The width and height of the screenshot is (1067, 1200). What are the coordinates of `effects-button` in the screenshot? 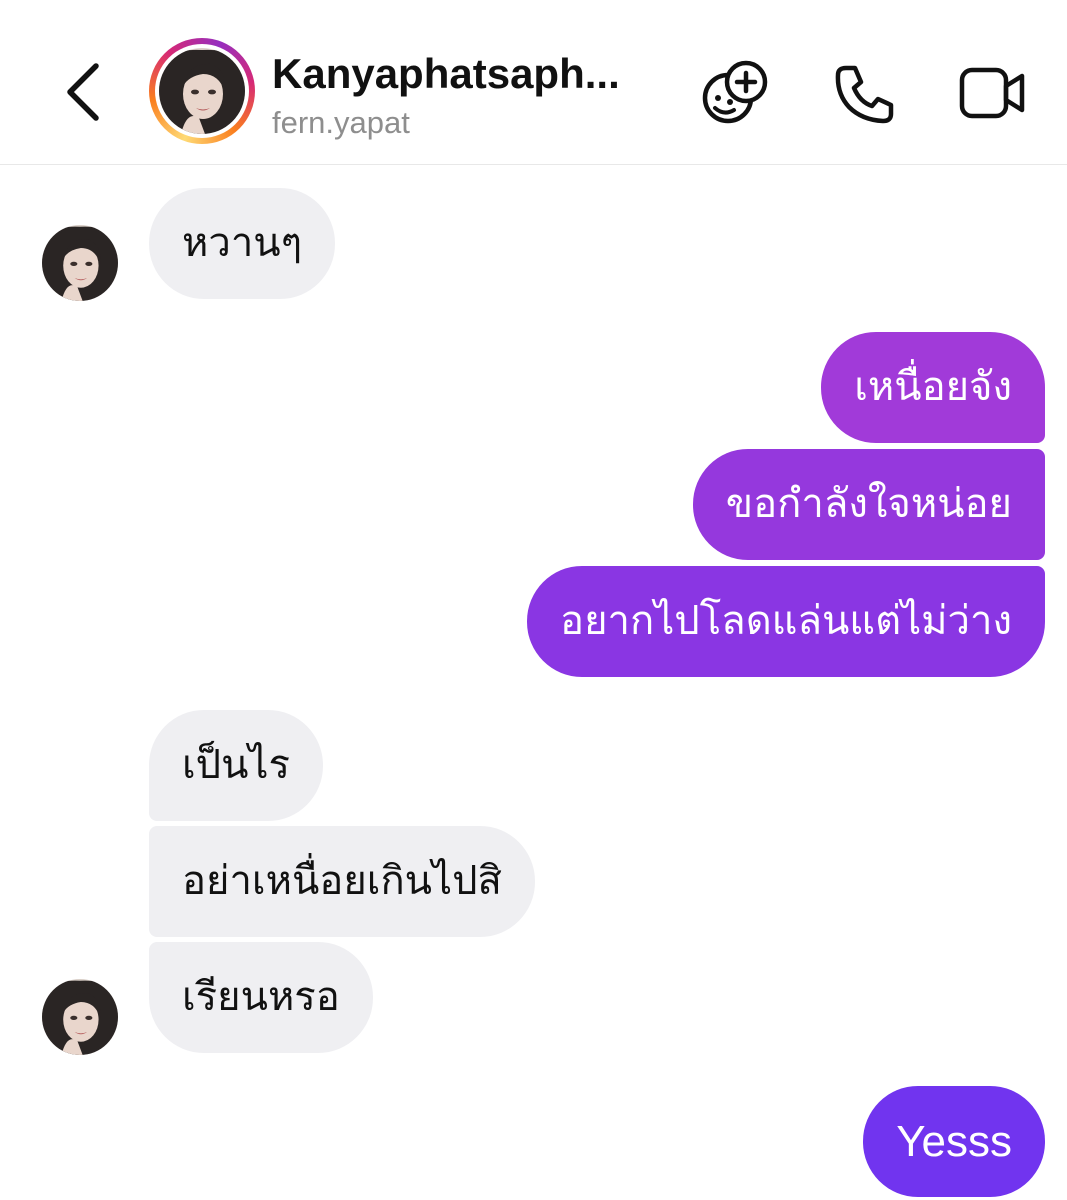 It's located at (736, 94).